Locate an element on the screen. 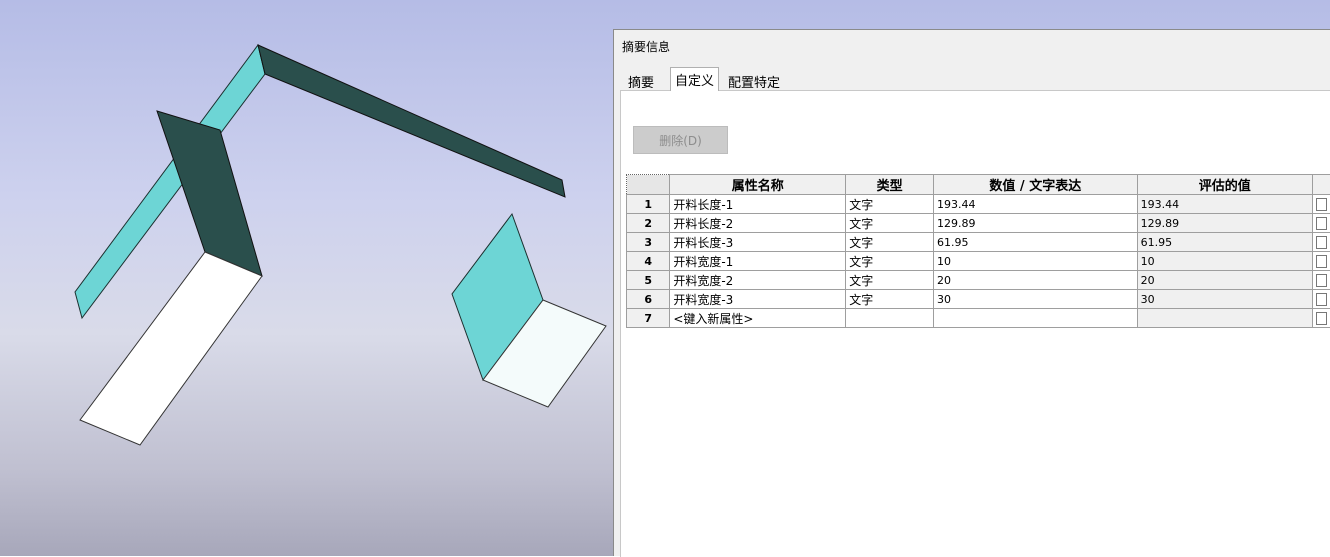 This screenshot has width=1330, height=557. table-row-new: 7 <键入新属性> is located at coordinates (978, 318).